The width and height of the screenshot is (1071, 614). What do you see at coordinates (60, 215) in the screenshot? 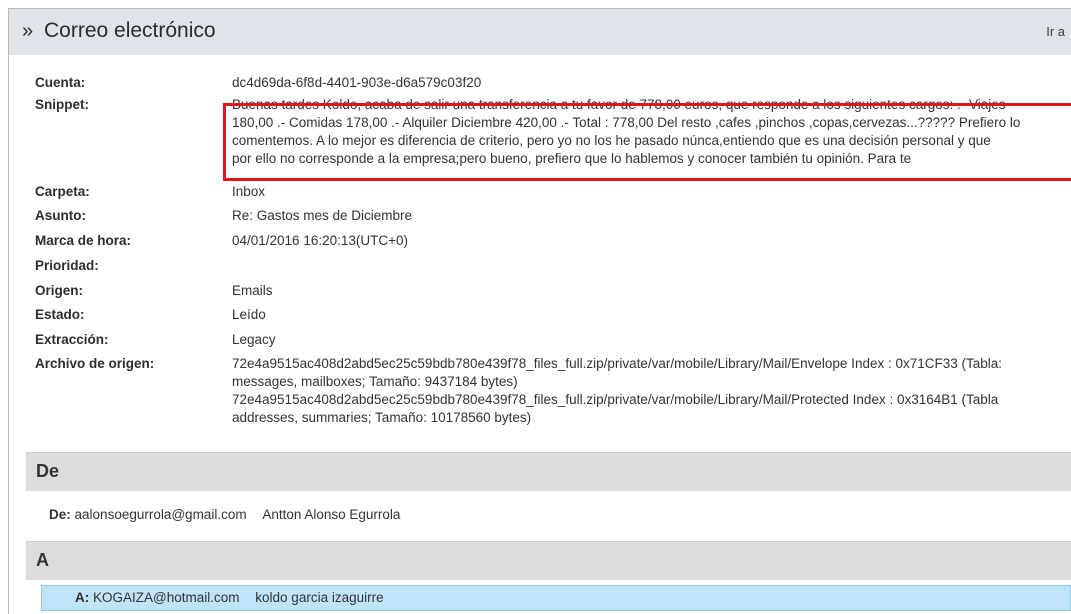
I see `field-label: Asunto:` at bounding box center [60, 215].